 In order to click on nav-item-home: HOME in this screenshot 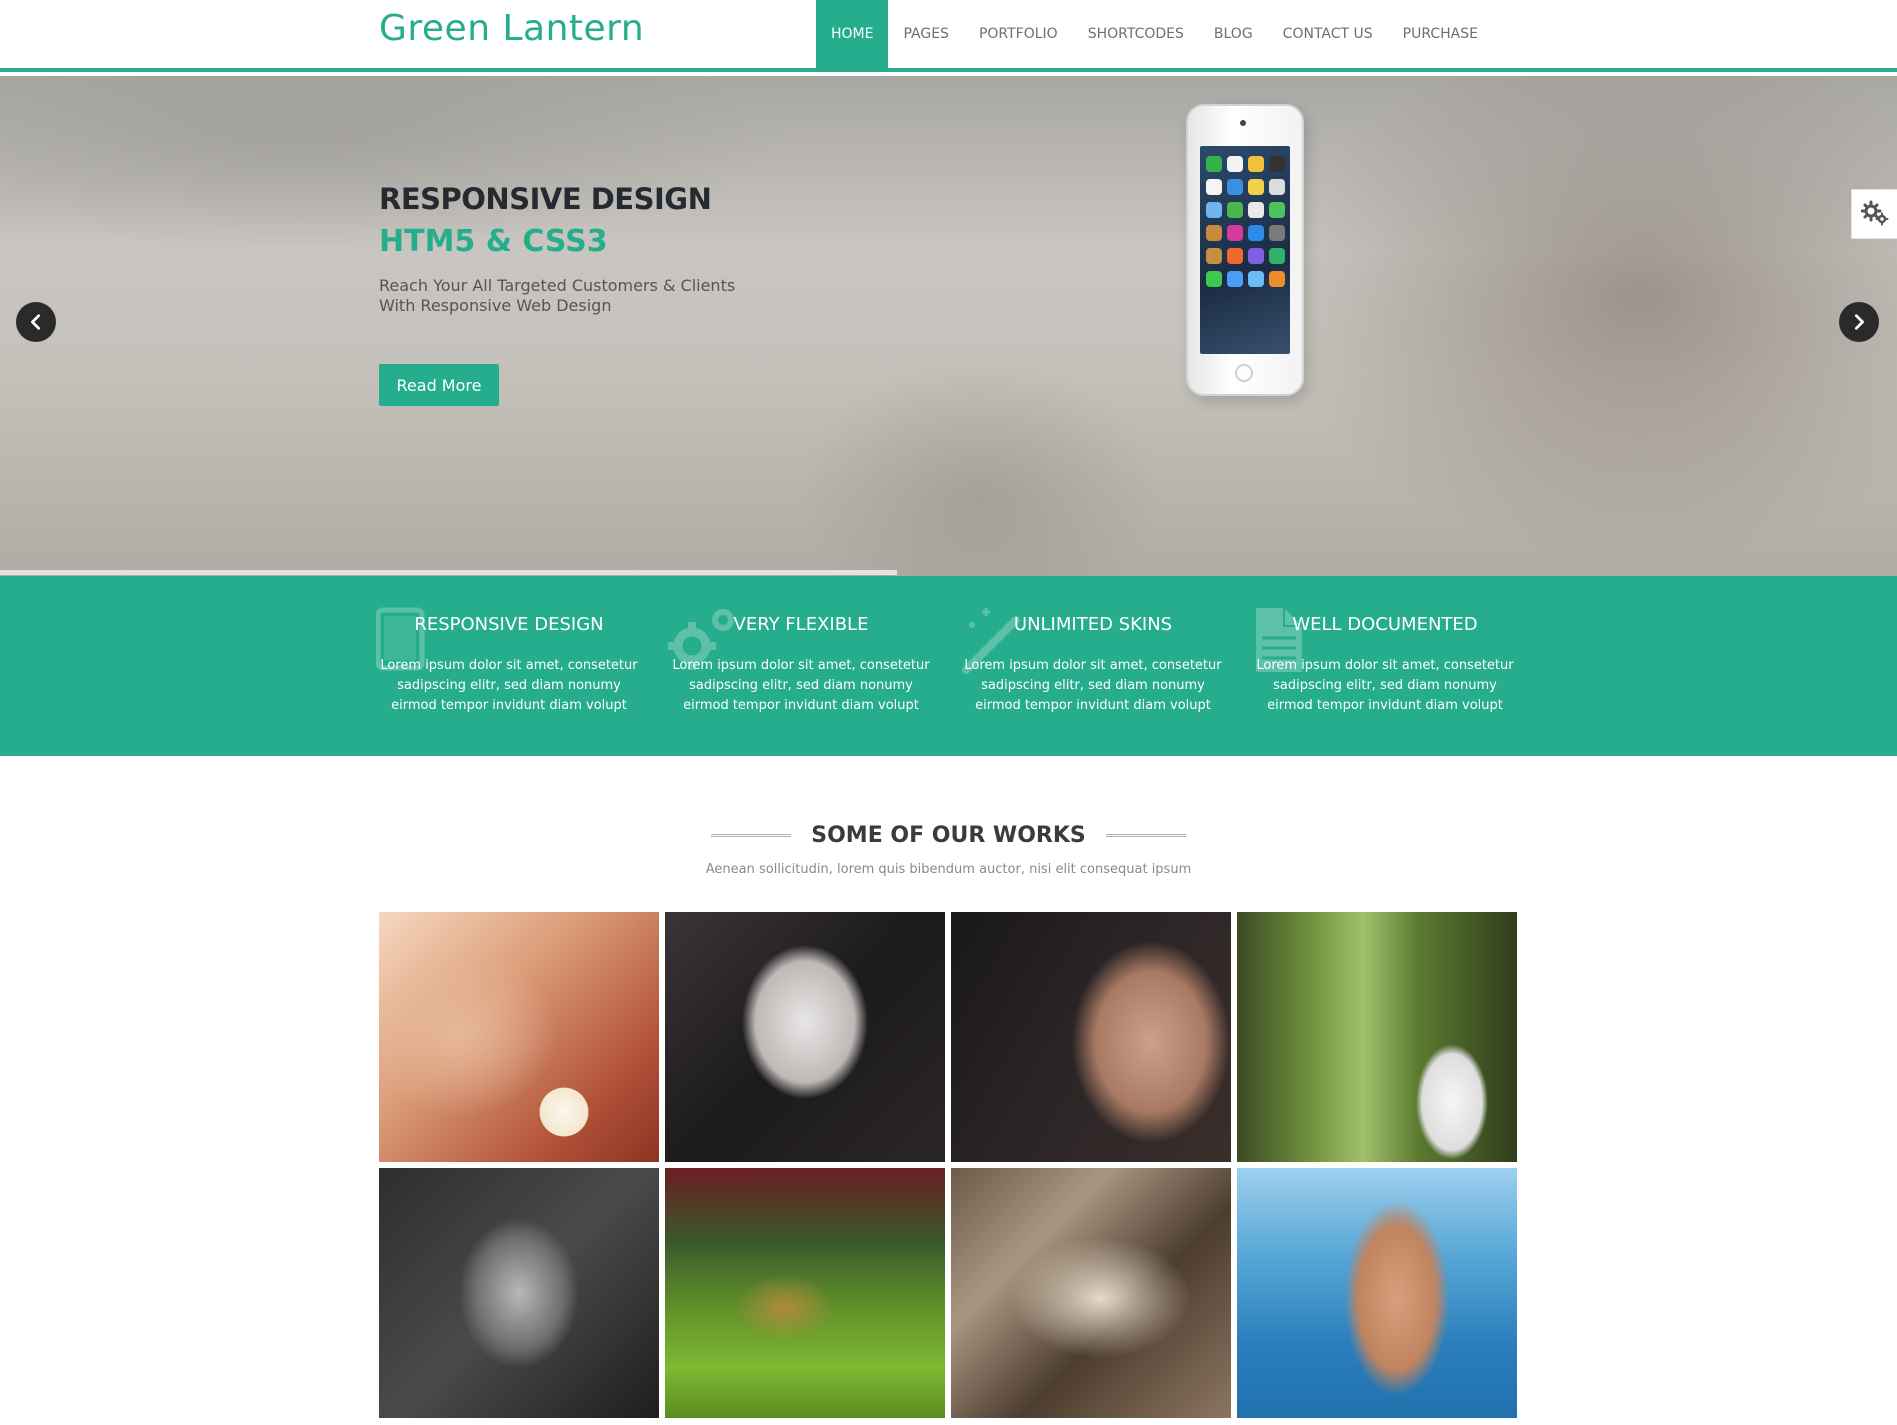, I will do `click(852, 36)`.